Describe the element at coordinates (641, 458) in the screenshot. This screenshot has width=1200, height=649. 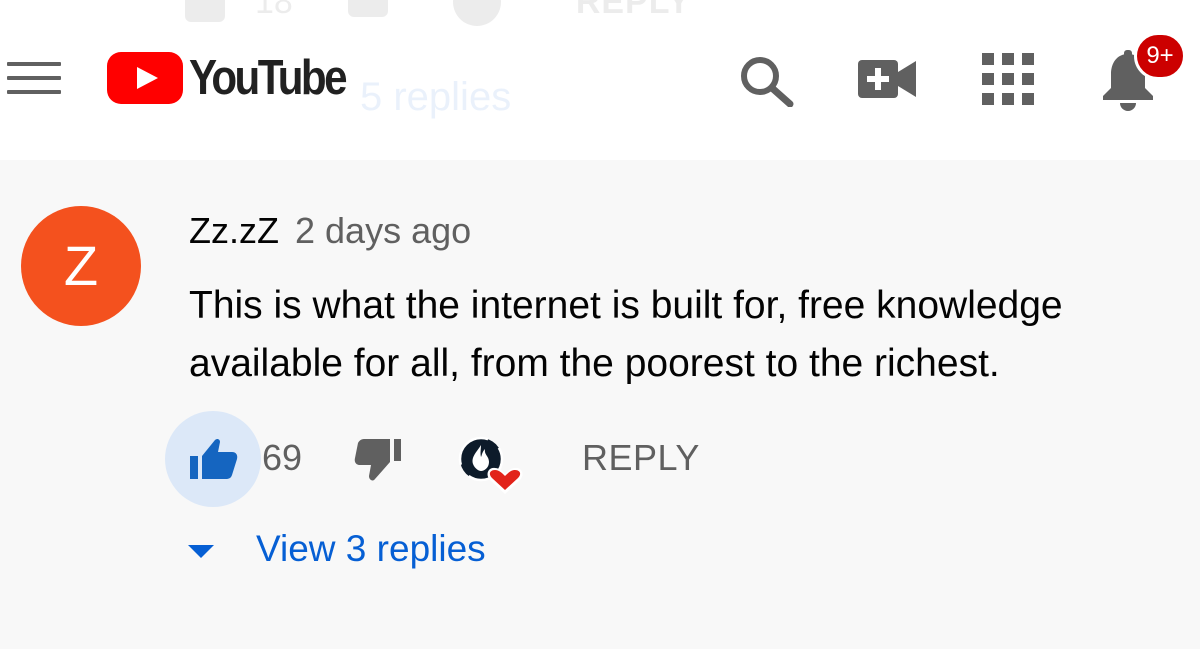
I see `reply-button: REPLY` at that location.